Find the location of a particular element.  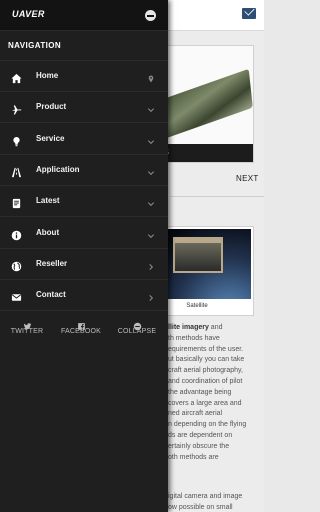

terrain-map-image is located at coordinates (206, 104).